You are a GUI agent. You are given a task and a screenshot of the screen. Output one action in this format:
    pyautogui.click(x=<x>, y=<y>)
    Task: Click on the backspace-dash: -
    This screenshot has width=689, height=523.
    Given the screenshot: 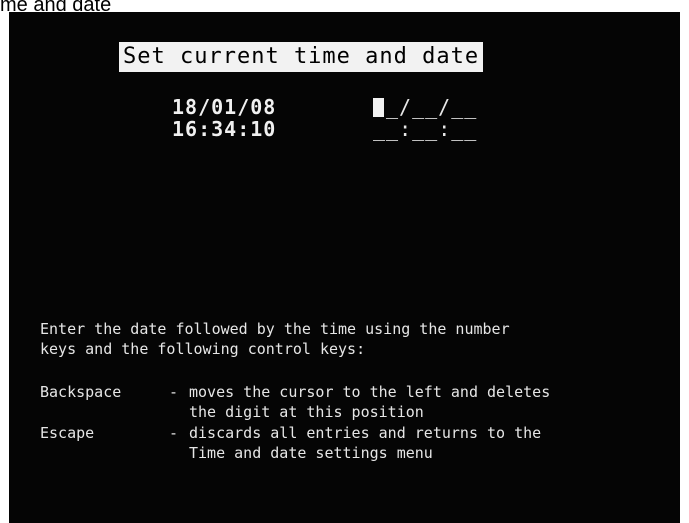 What is the action you would take?
    pyautogui.click(x=174, y=392)
    